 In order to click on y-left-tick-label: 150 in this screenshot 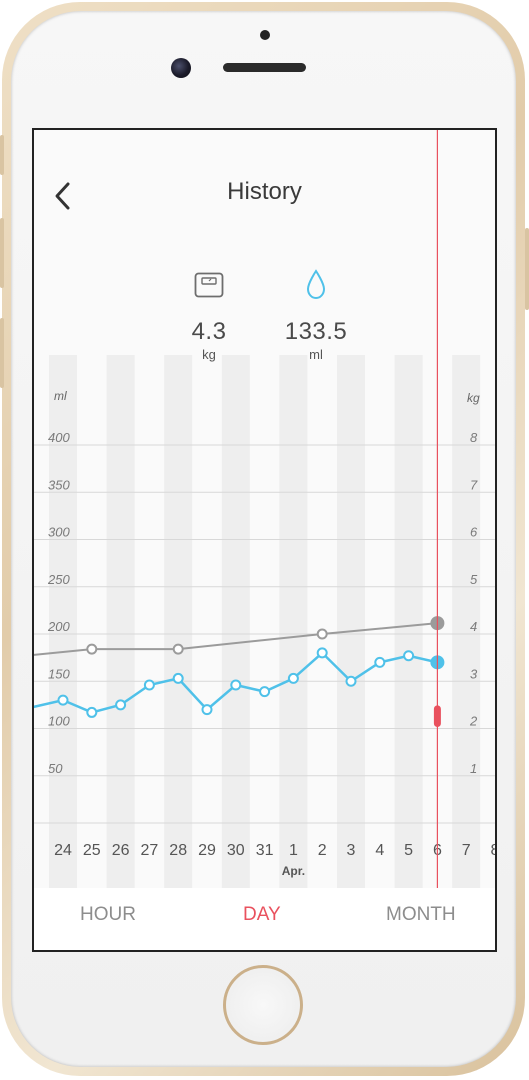, I will do `click(59, 673)`.